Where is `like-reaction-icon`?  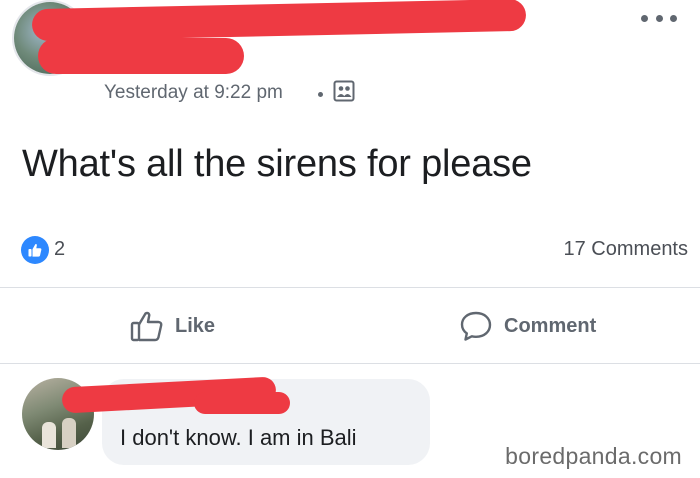
like-reaction-icon is located at coordinates (35, 250).